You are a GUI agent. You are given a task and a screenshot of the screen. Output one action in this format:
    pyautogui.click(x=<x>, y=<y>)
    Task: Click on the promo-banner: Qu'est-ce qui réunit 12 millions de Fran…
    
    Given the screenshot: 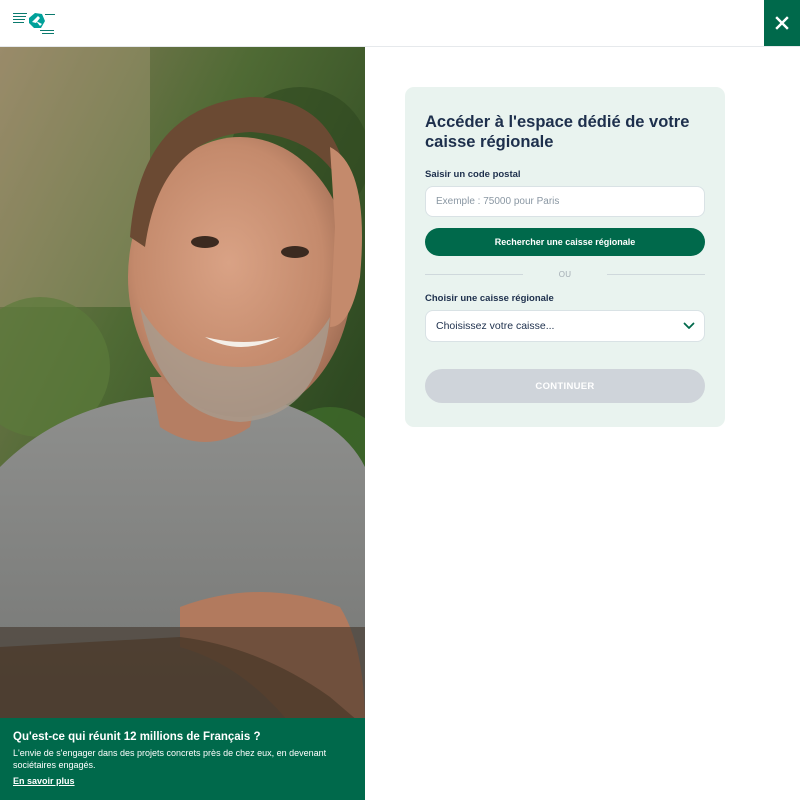 What is the action you would take?
    pyautogui.click(x=182, y=759)
    